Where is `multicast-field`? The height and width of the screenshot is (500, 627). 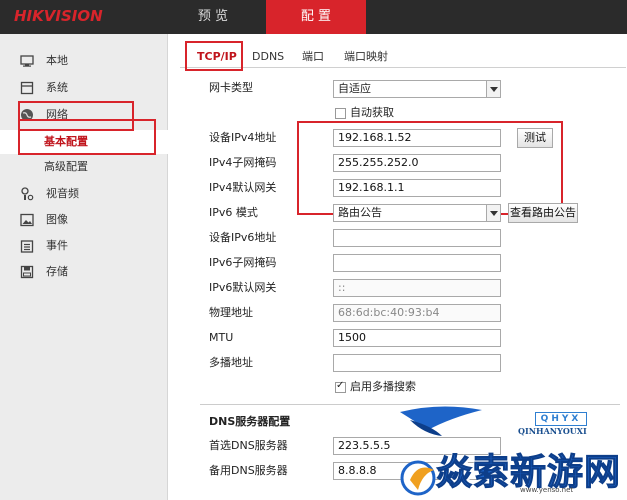 multicast-field is located at coordinates (417, 363).